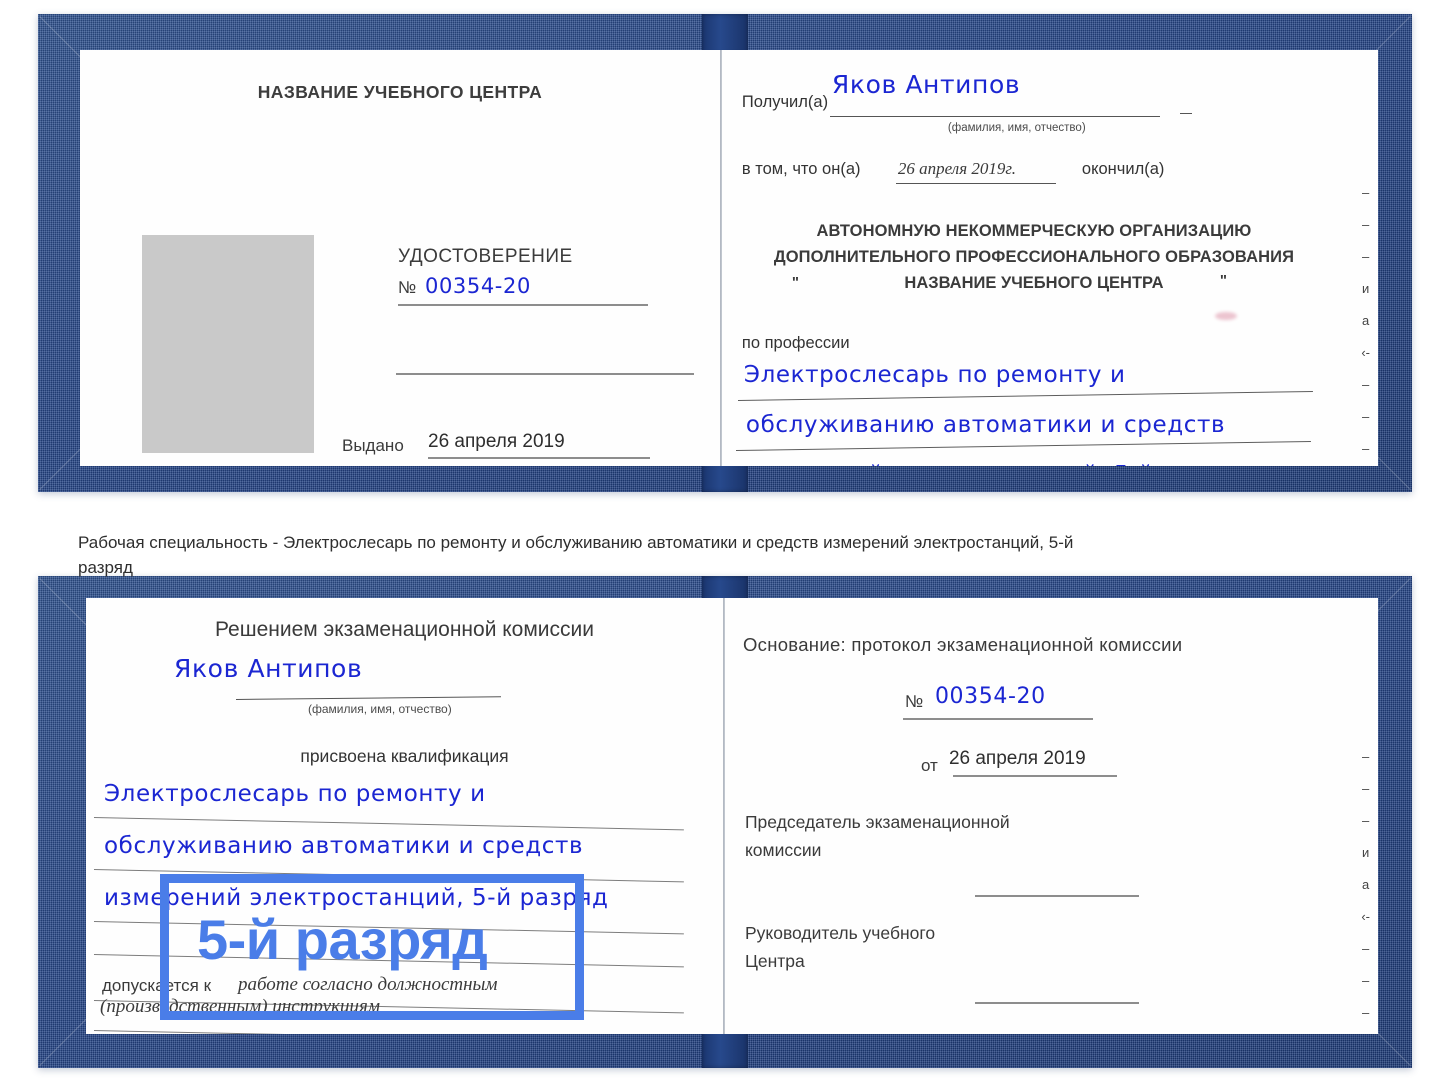 This screenshot has height=1085, width=1448. What do you see at coordinates (1017, 758) in the screenshot?
I see `protocol-date-value: 26 апреля 2019` at bounding box center [1017, 758].